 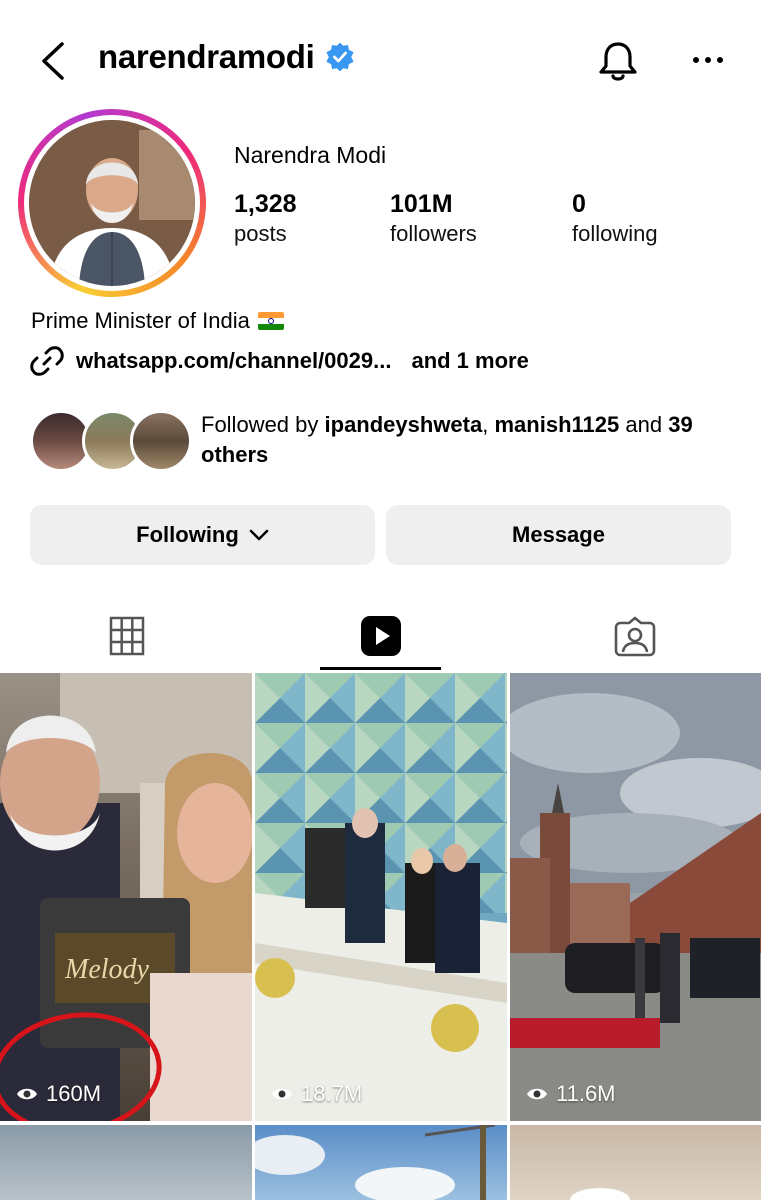 I want to click on message-button-label: Message, so click(x=558, y=534).